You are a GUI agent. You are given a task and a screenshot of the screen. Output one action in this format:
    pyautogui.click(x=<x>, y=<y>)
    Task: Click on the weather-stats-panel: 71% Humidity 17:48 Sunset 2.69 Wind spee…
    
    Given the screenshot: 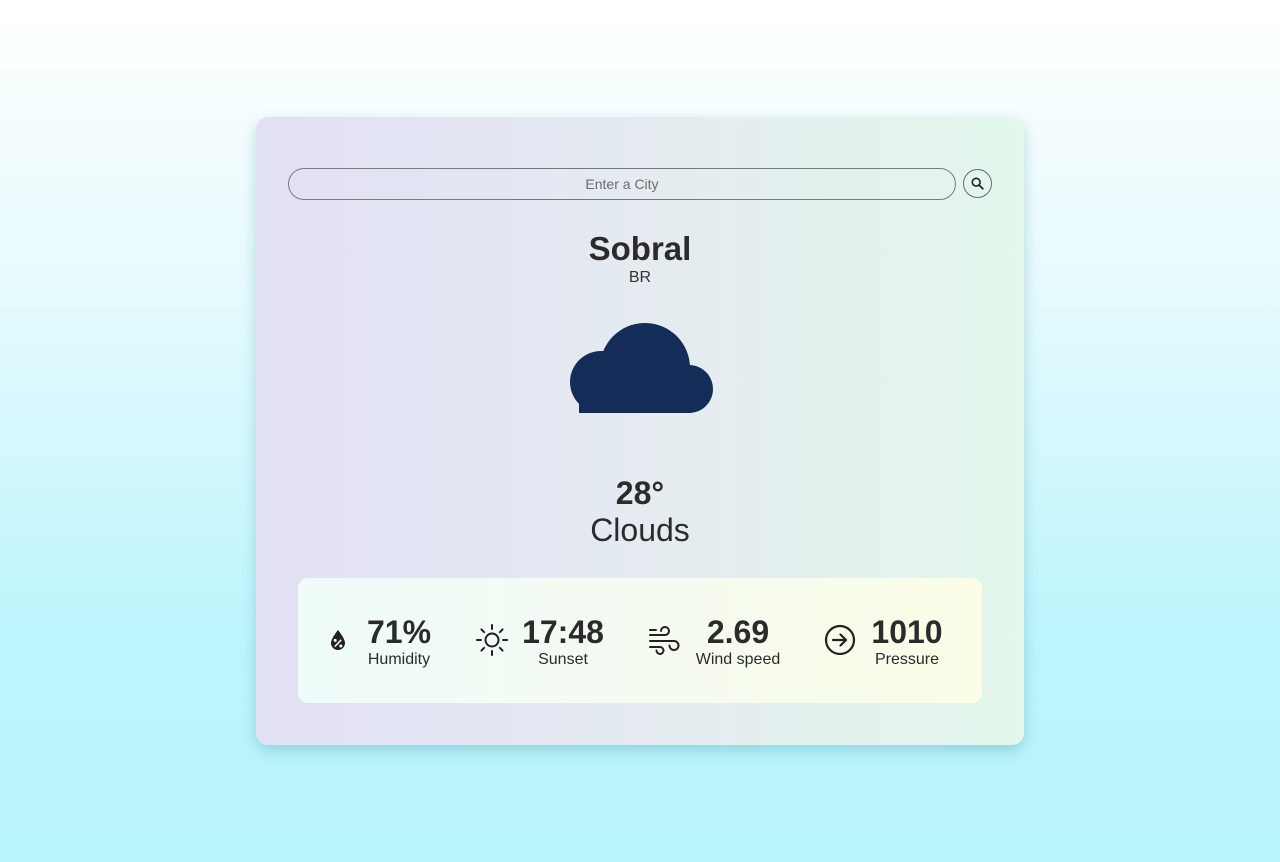 What is the action you would take?
    pyautogui.click(x=640, y=640)
    